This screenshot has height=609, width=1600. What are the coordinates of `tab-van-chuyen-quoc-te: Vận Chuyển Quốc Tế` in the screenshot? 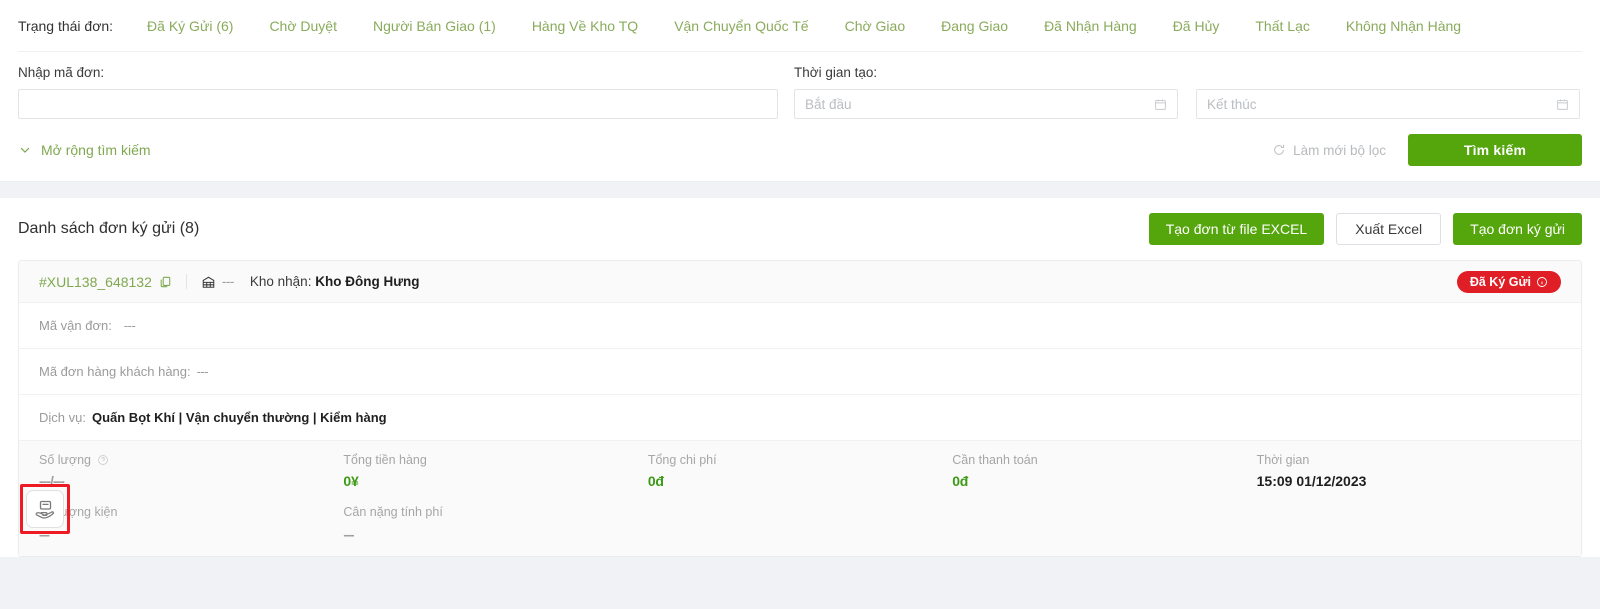 It's located at (741, 26).